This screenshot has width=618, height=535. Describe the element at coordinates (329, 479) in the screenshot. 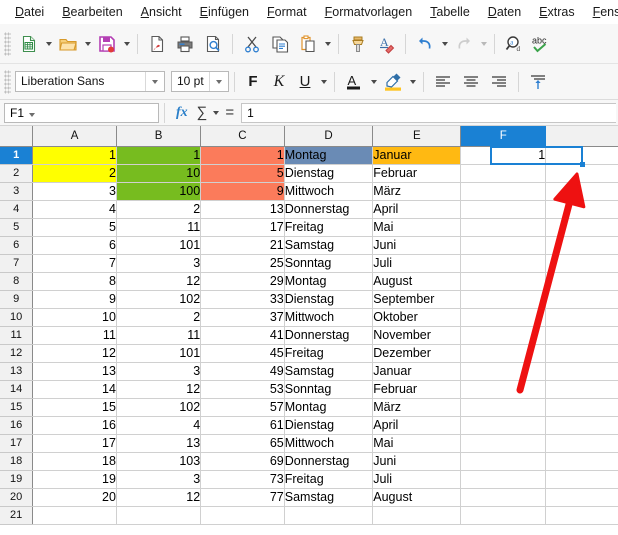

I see `cell-D19: Freitag` at that location.